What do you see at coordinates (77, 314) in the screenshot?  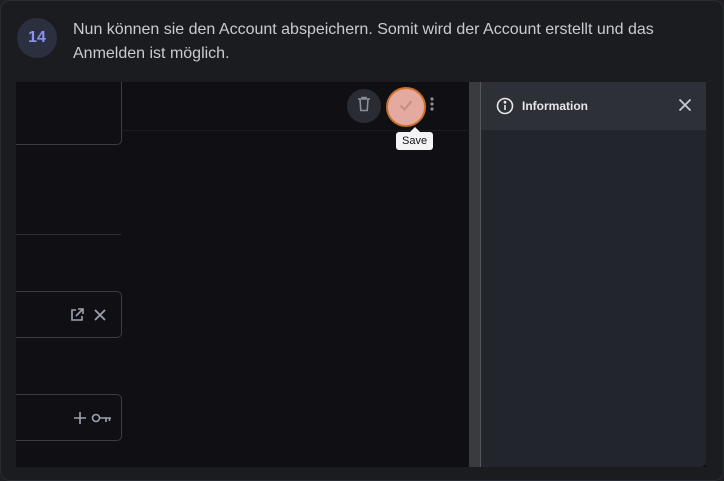 I see `open-external-icon` at bounding box center [77, 314].